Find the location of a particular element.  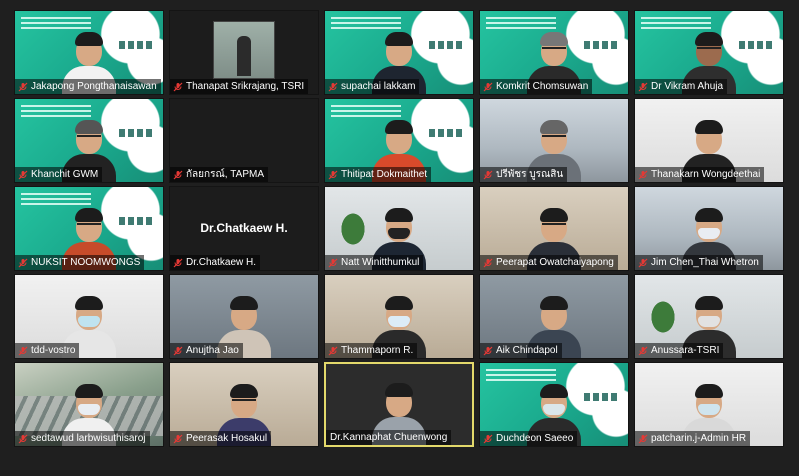

participant-name: Thammaporn R. is located at coordinates (377, 350).